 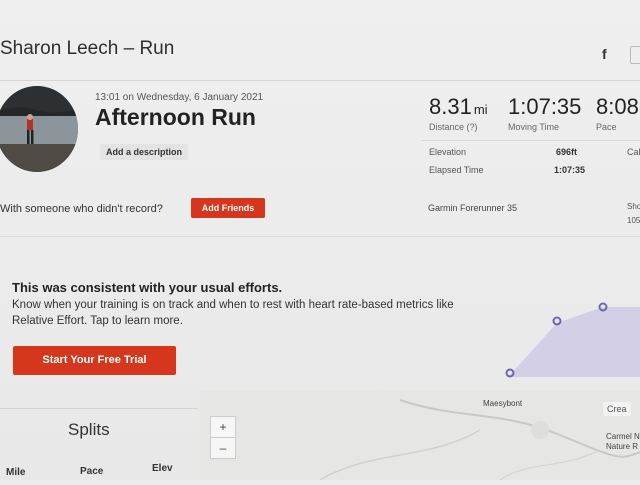 I want to click on splits-column-mile: Mile, so click(x=16, y=472).